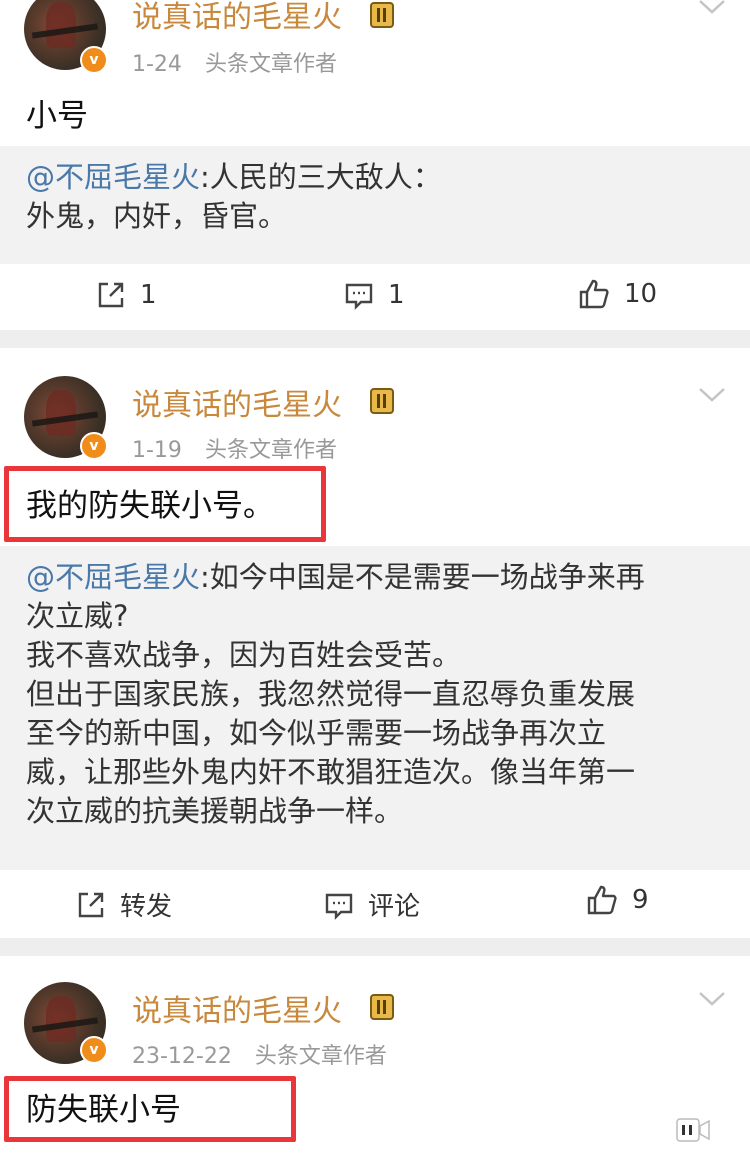 The image size is (750, 1154). I want to click on comment-button: 评论, so click(372, 904).